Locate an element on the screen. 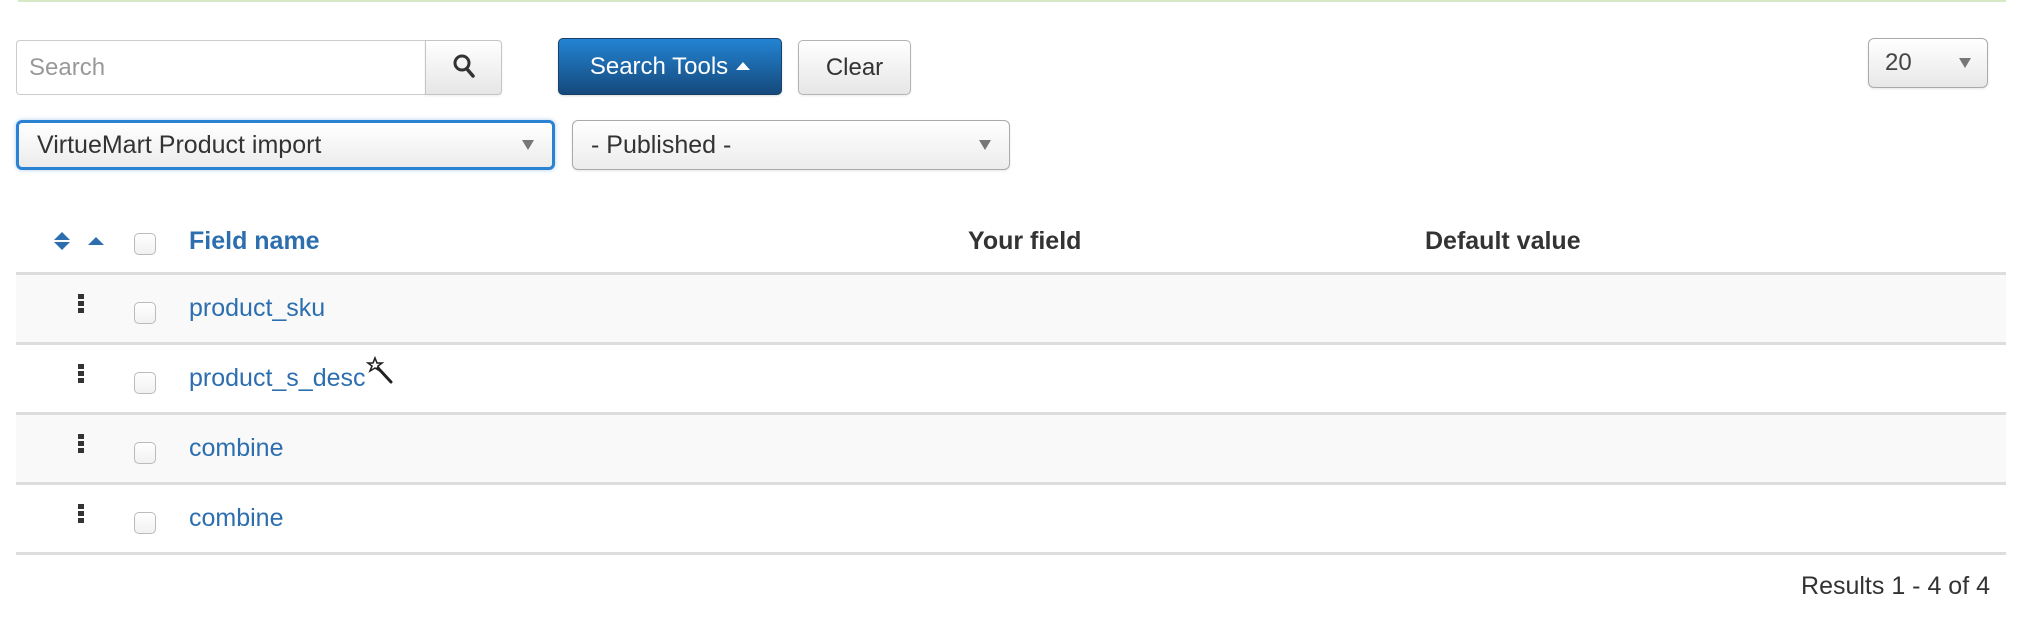  results-counter: Results 1 - 4 of 4 is located at coordinates (1895, 586).